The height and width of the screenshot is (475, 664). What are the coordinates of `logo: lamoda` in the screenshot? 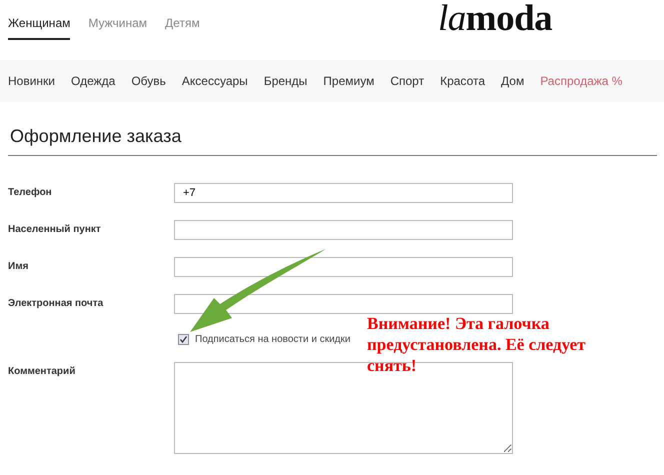 It's located at (495, 20).